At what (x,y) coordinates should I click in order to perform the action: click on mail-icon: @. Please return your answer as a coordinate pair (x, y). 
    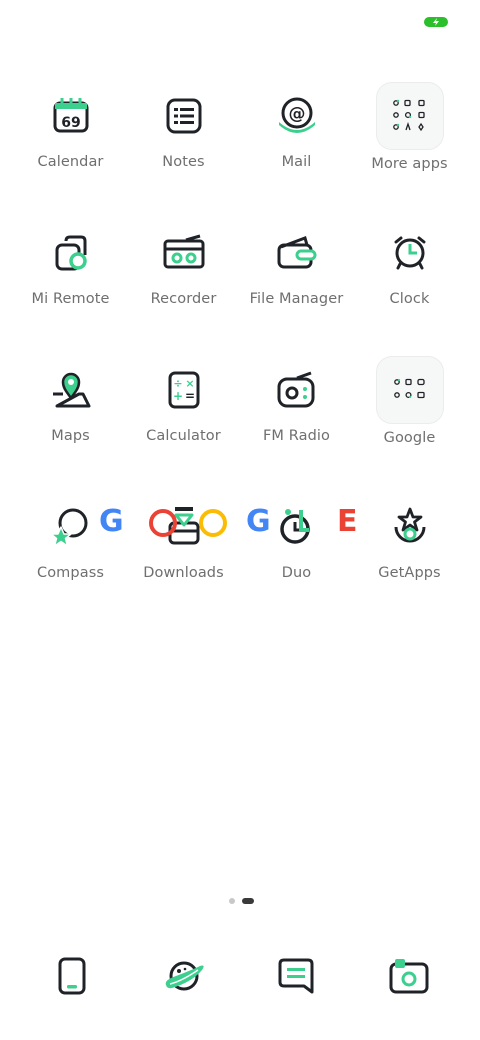
    Looking at the image, I should click on (296, 115).